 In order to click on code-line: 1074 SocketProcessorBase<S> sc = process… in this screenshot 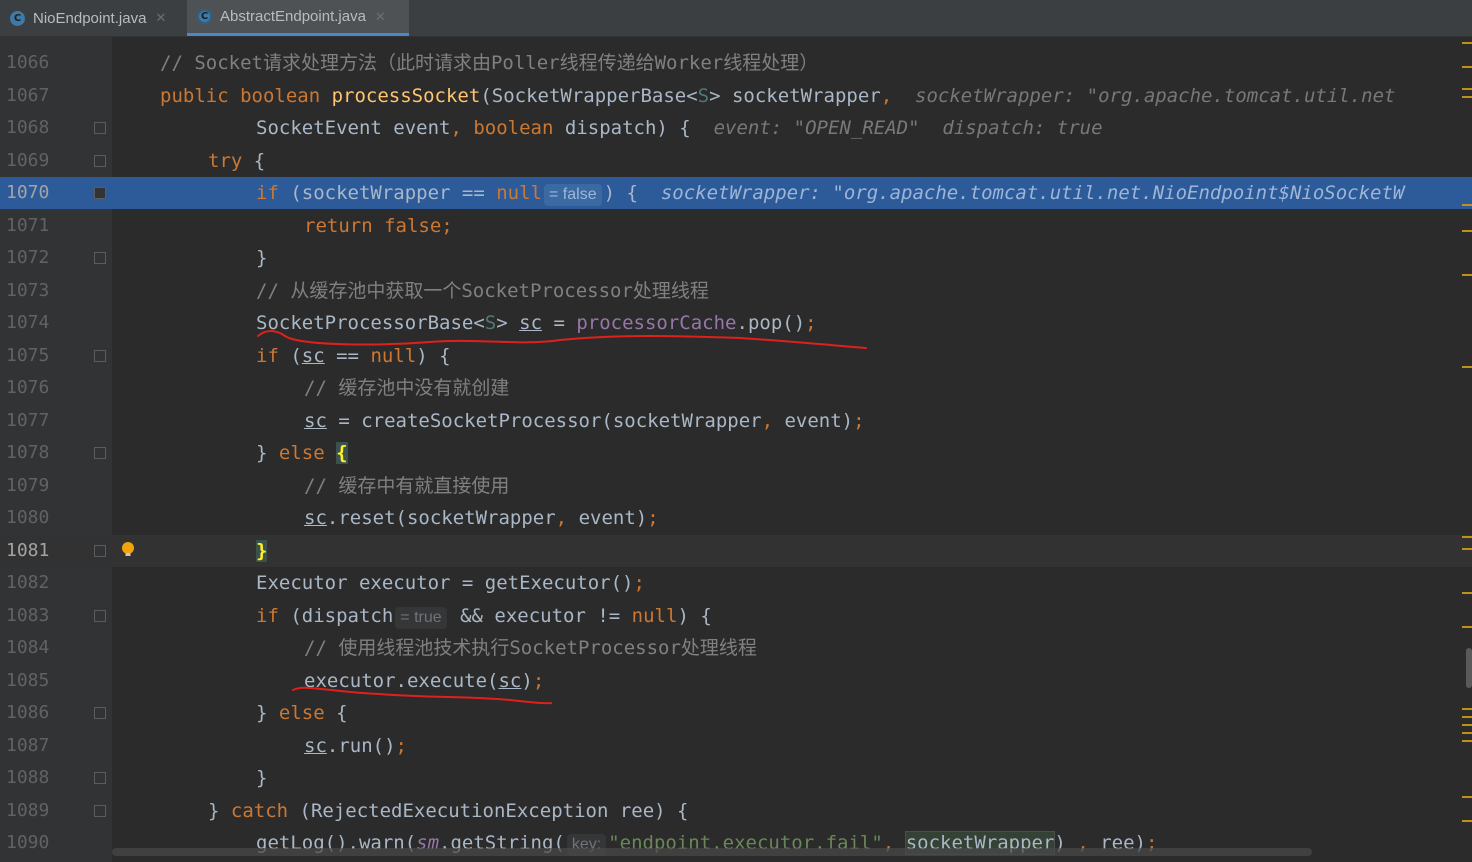, I will do `click(736, 323)`.